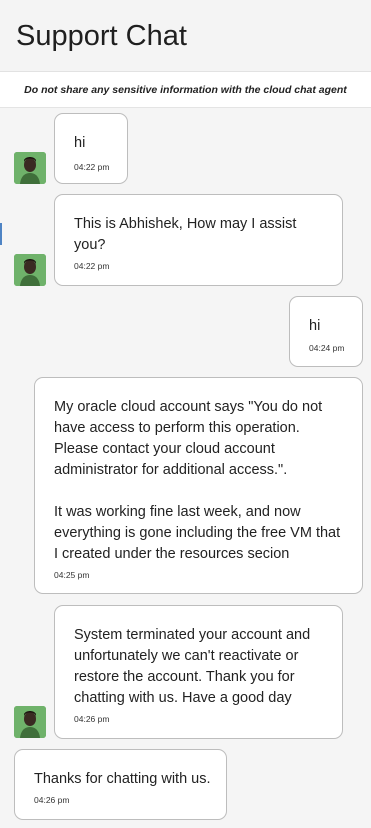 This screenshot has width=371, height=828. Describe the element at coordinates (1, 234) in the screenshot. I see `edge-tab` at that location.